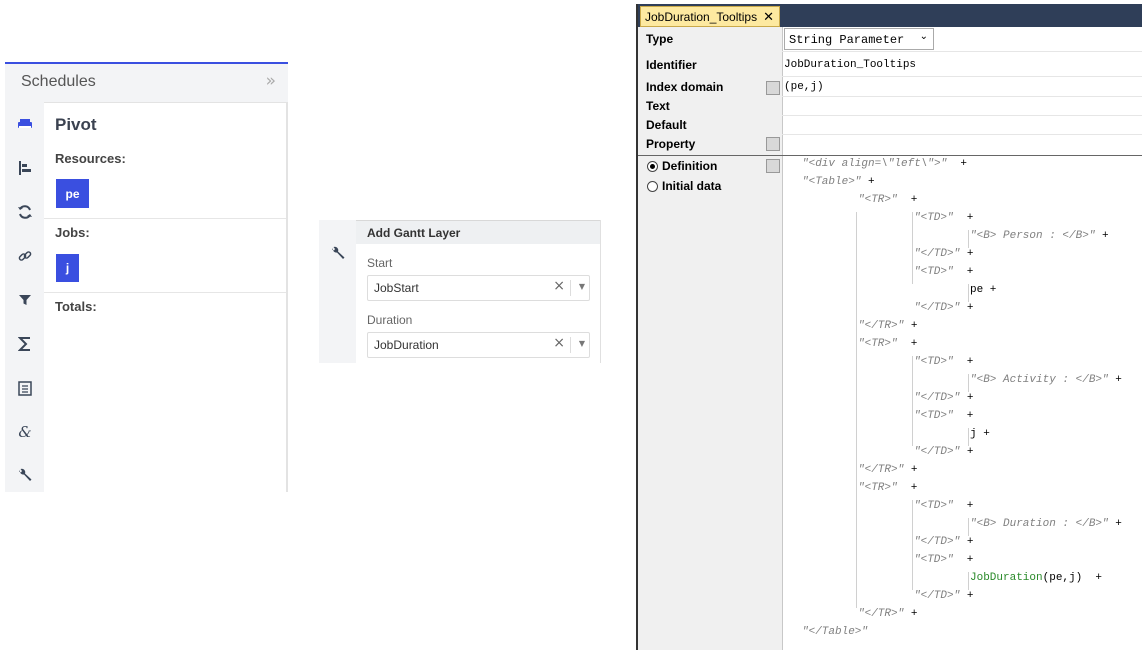  I want to click on code-line: "<div align=\"left\">" +, so click(884, 164).